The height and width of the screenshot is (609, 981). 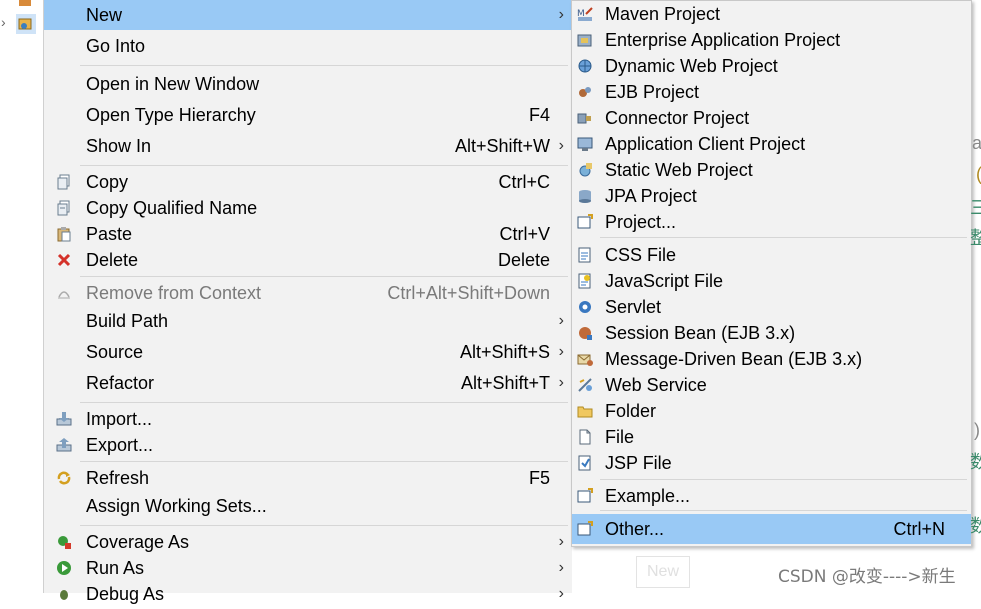 What do you see at coordinates (308, 478) in the screenshot?
I see `menu-item-refresh: Refresh F5` at bounding box center [308, 478].